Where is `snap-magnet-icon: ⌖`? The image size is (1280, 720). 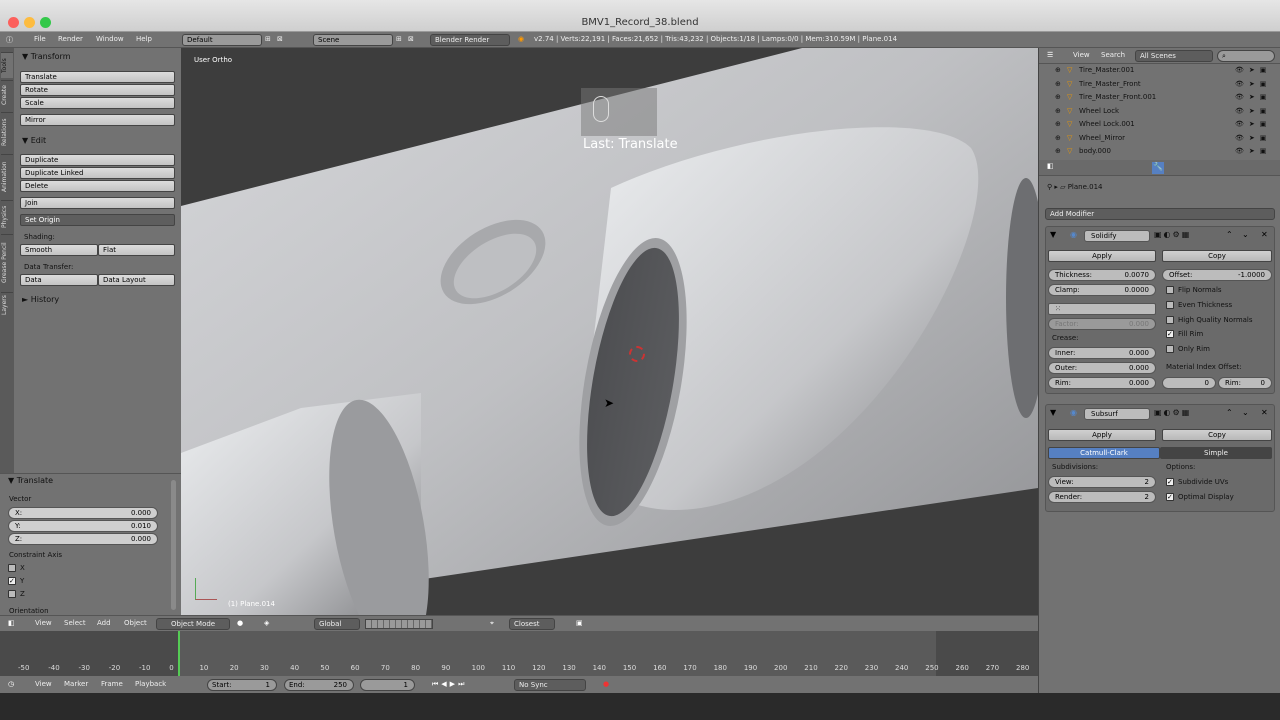
snap-magnet-icon: ⌖ is located at coordinates (492, 623).